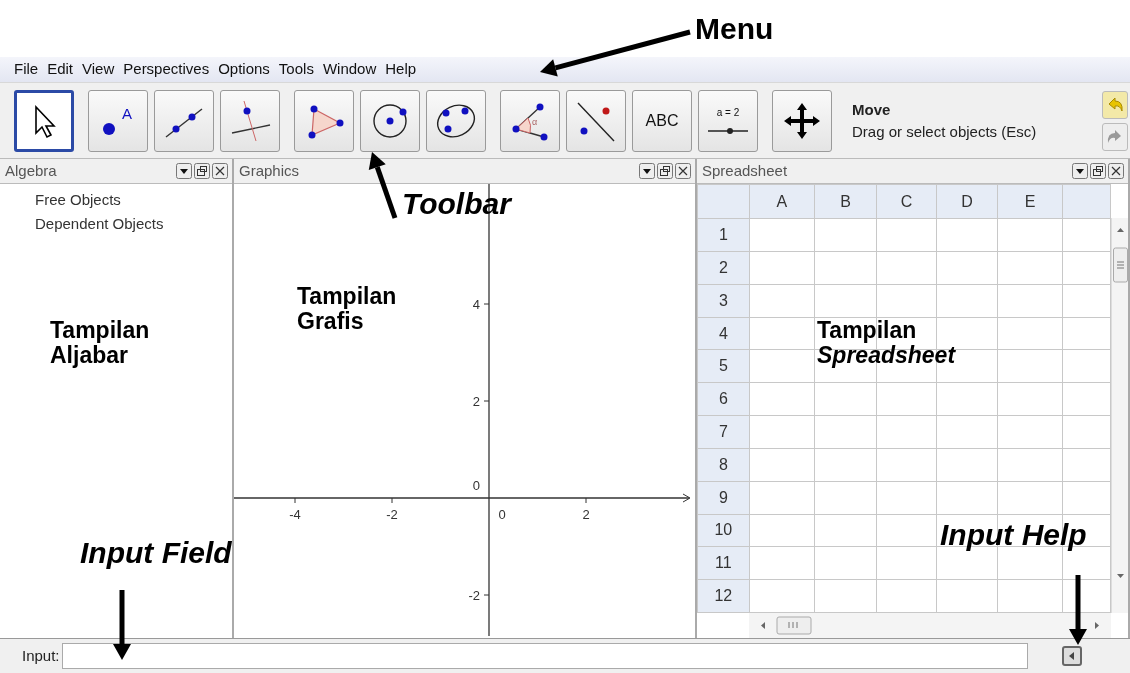 The height and width of the screenshot is (673, 1130). I want to click on menu-item: Edit, so click(60, 69).